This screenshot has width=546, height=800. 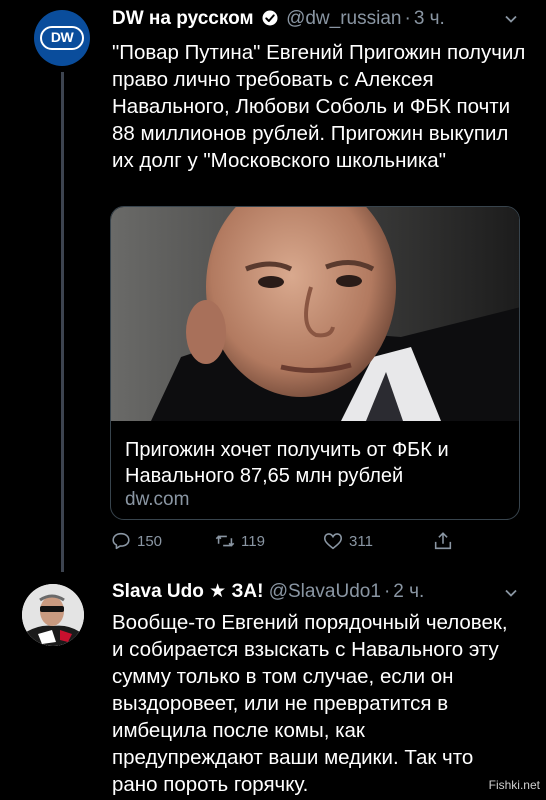 I want to click on retweet-icon, so click(x=225, y=541).